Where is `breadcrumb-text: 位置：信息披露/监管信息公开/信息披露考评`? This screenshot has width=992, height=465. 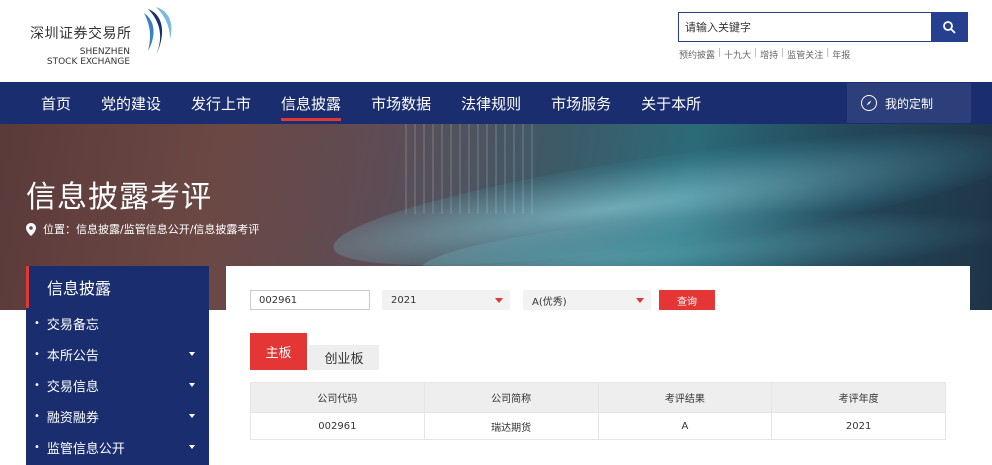
breadcrumb-text: 位置：信息披露/监管信息公开/信息披露考评 is located at coordinates (151, 229).